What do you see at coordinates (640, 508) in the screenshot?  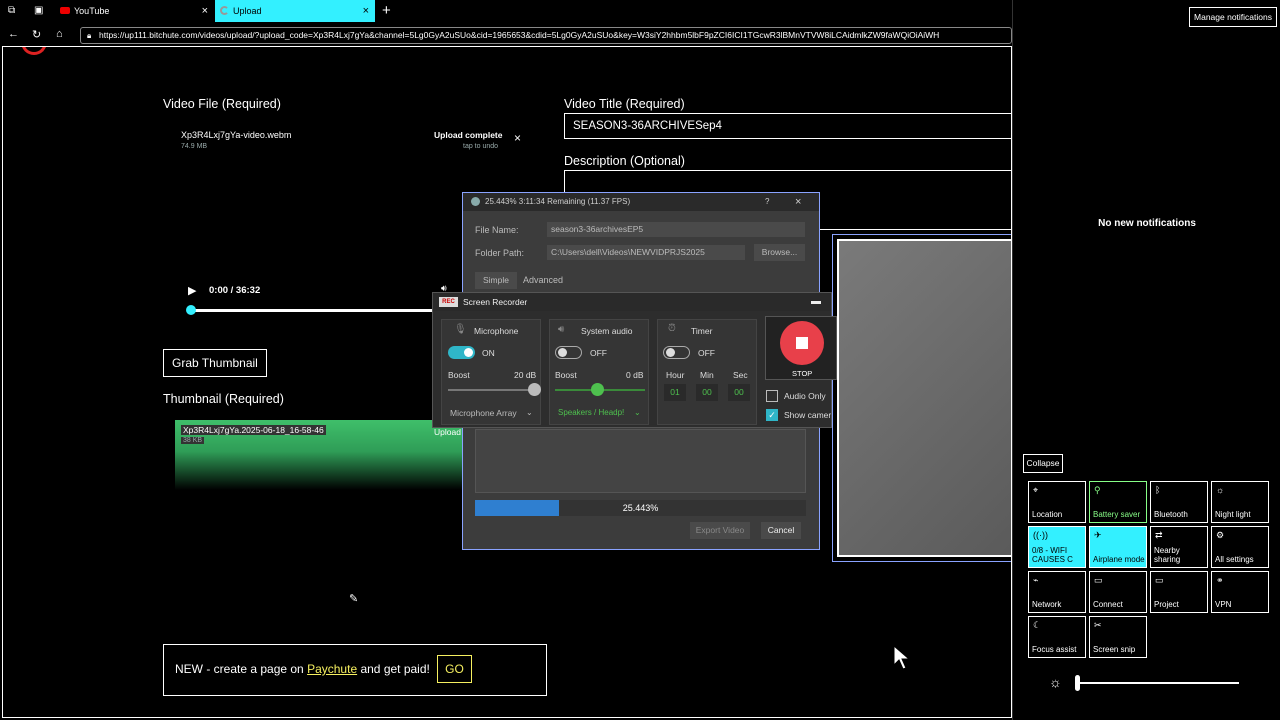 I see `export-progress-text: 25.443%` at bounding box center [640, 508].